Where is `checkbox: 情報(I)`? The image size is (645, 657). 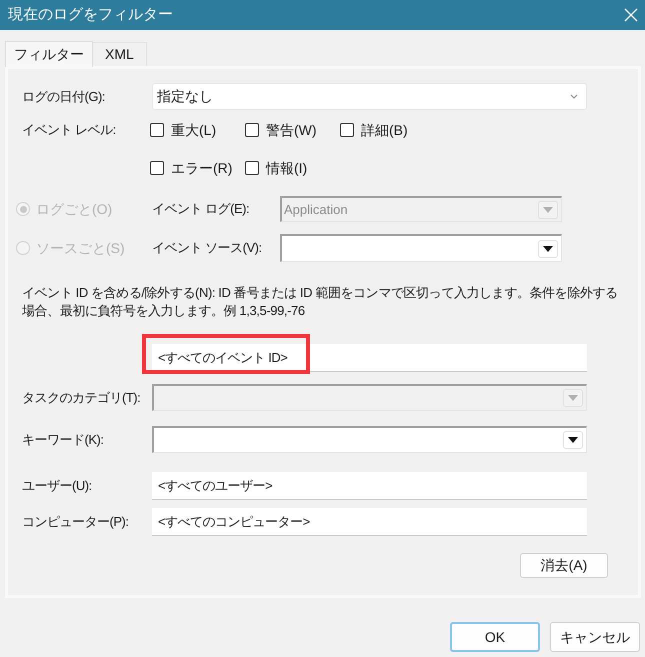
checkbox: 情報(I) is located at coordinates (292, 168).